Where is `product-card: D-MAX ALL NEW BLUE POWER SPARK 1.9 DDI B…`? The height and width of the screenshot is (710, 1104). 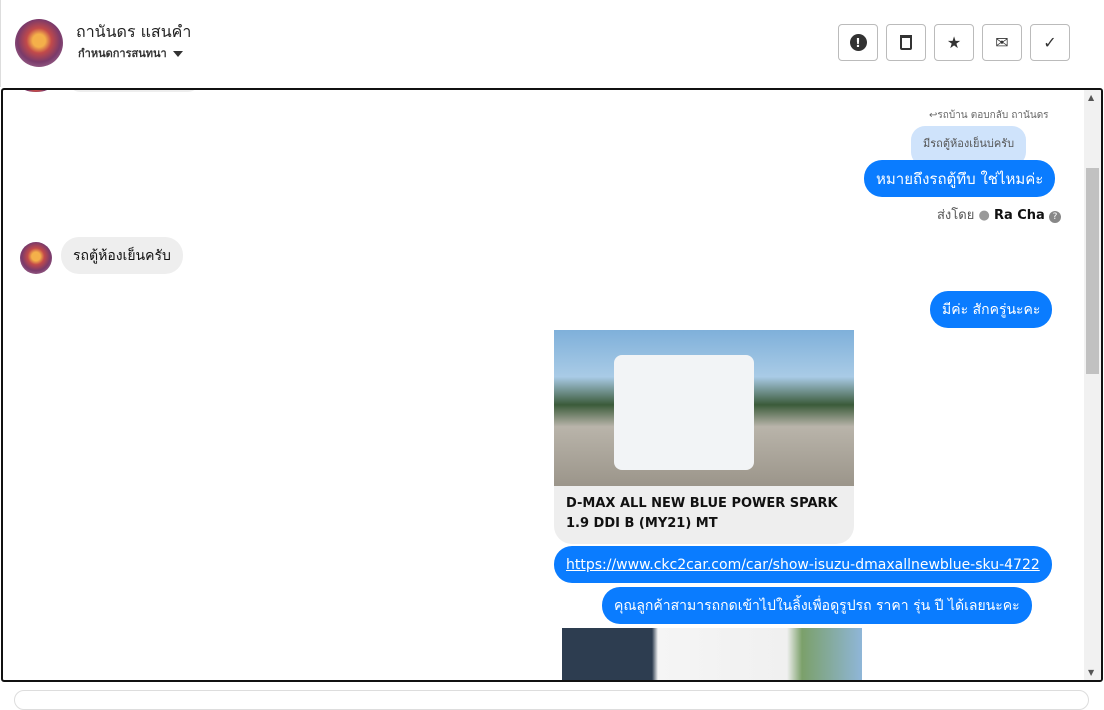
product-card: D-MAX ALL NEW BLUE POWER SPARK 1.9 DDI B… is located at coordinates (704, 437).